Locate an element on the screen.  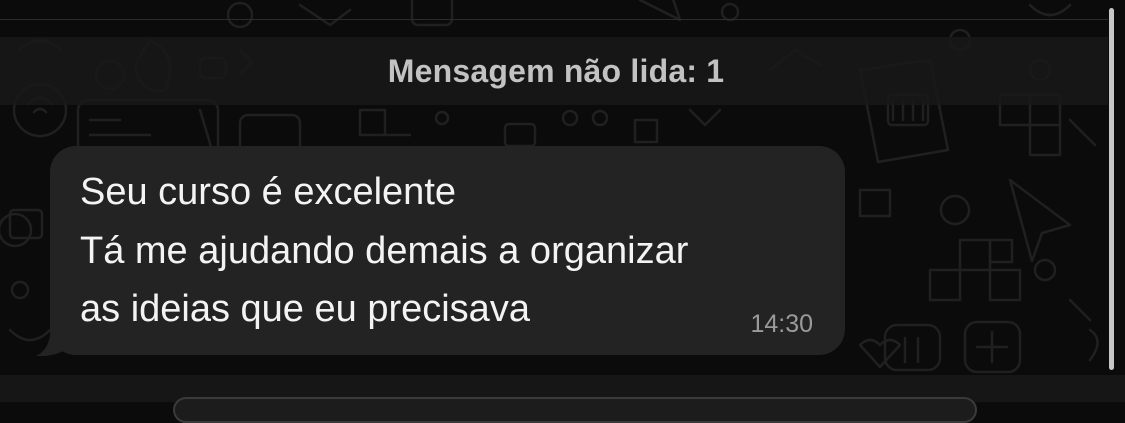
message-text-line: Tá me ajudando demais a organizar is located at coordinates (384, 251).